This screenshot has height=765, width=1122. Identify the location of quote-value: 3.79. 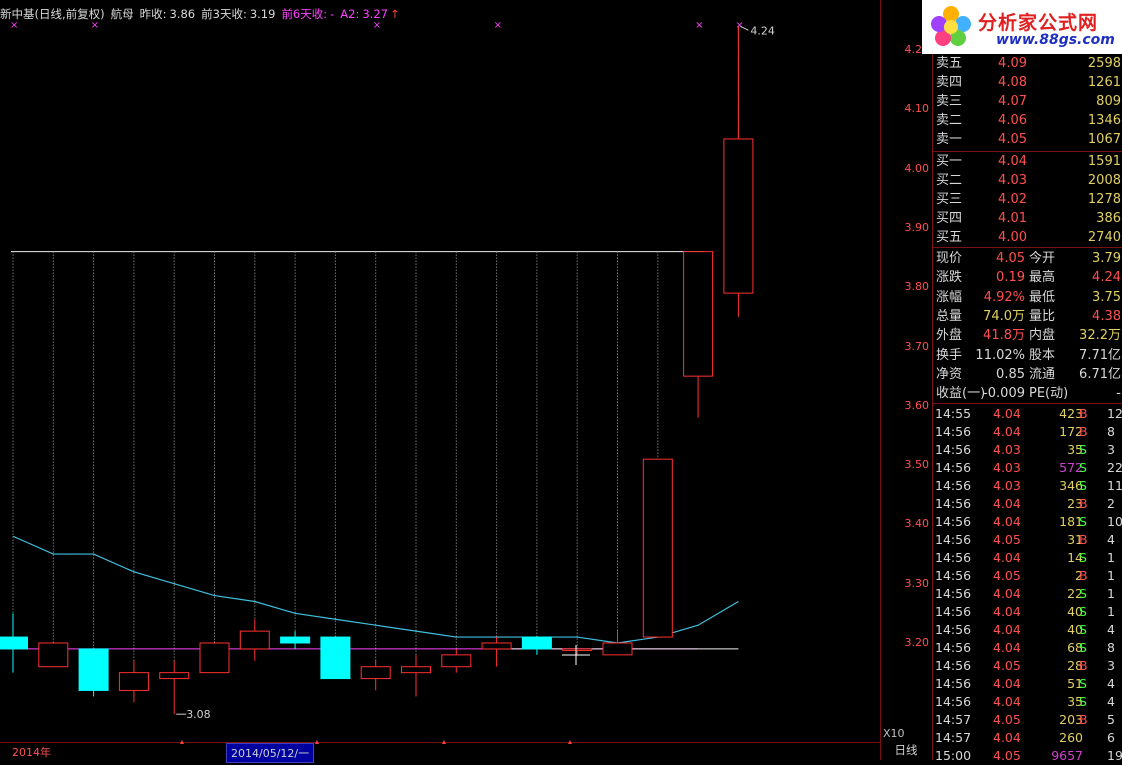
(1106, 258).